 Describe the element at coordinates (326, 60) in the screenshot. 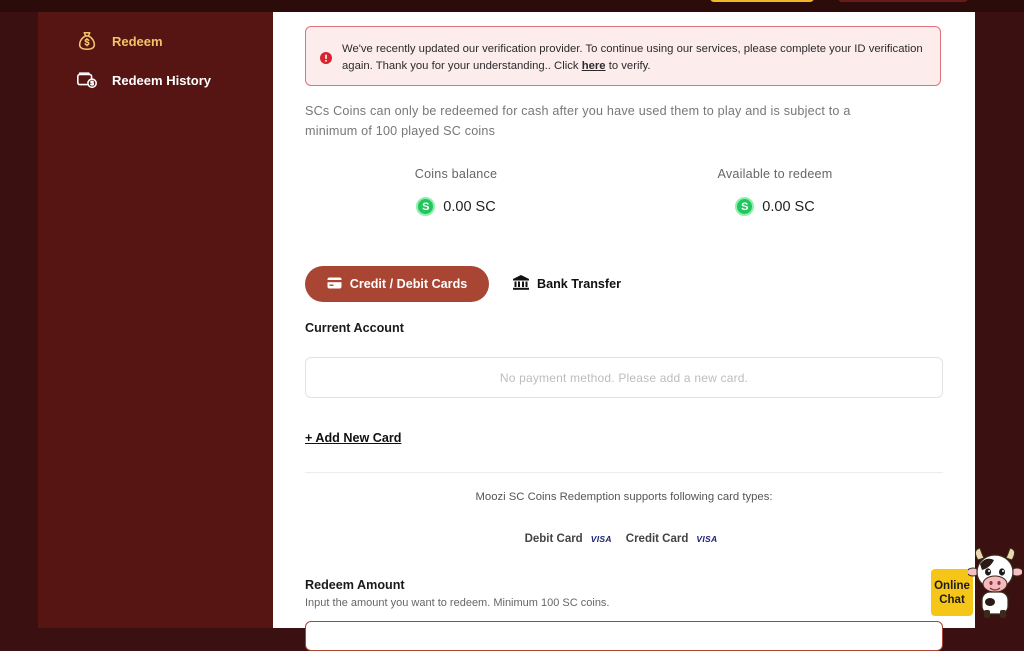

I see `alert-circle-icon` at that location.